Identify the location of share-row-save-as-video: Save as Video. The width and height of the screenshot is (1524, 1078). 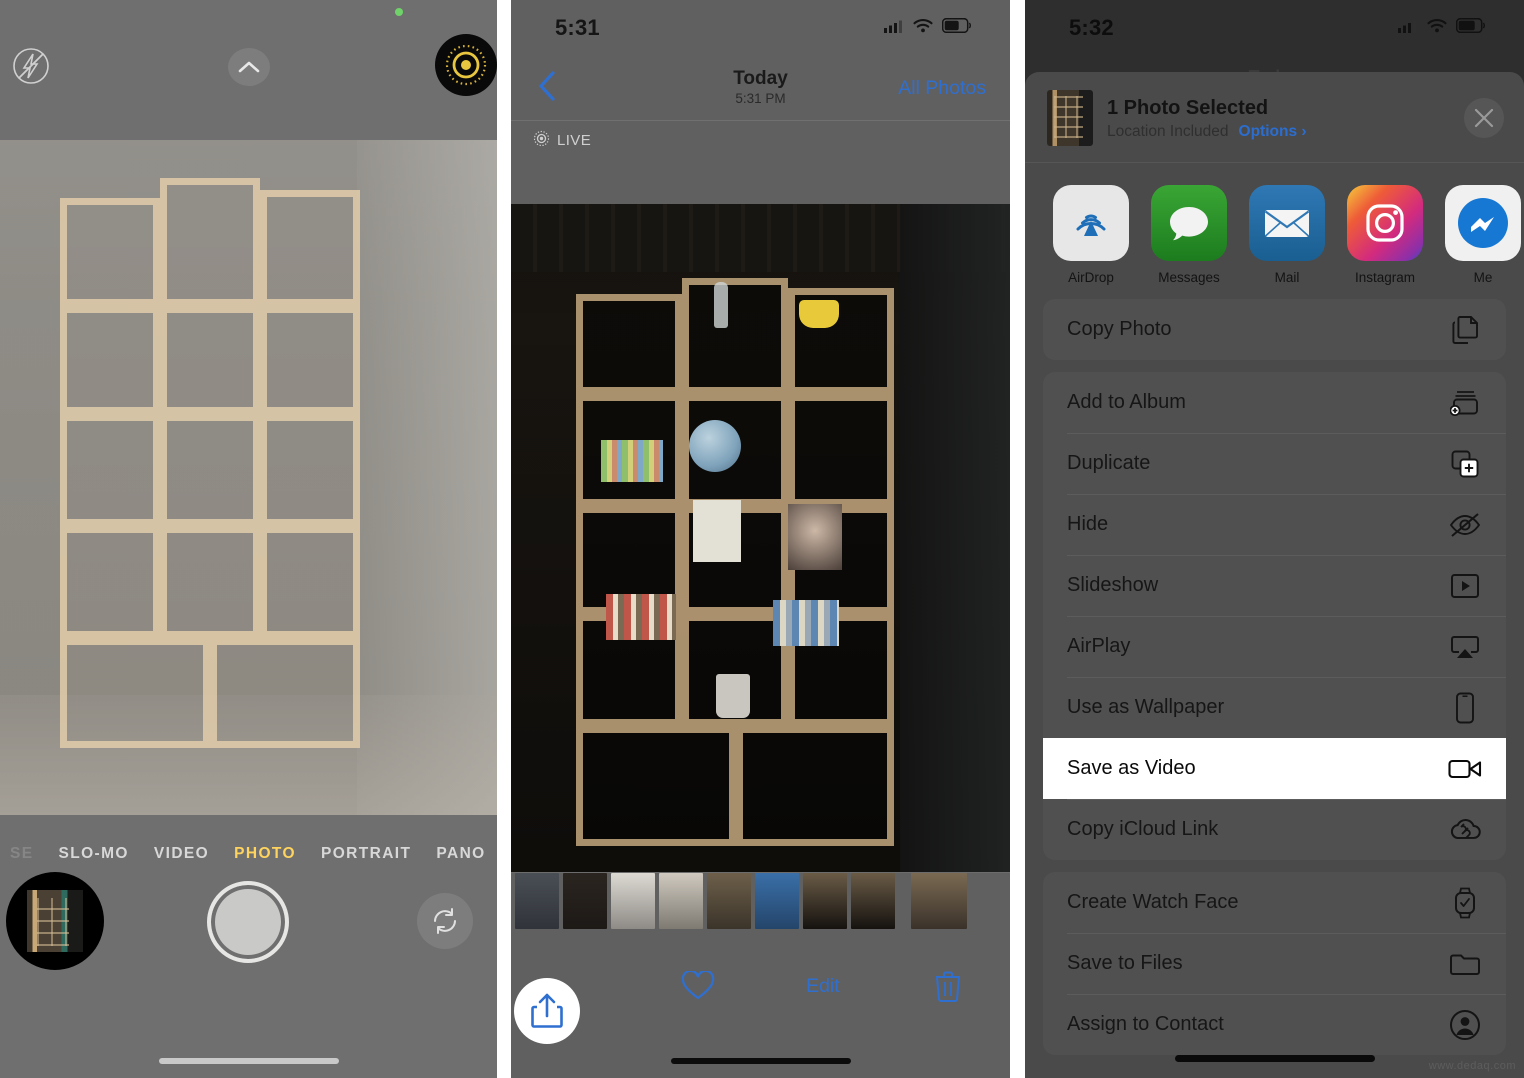
(1274, 768).